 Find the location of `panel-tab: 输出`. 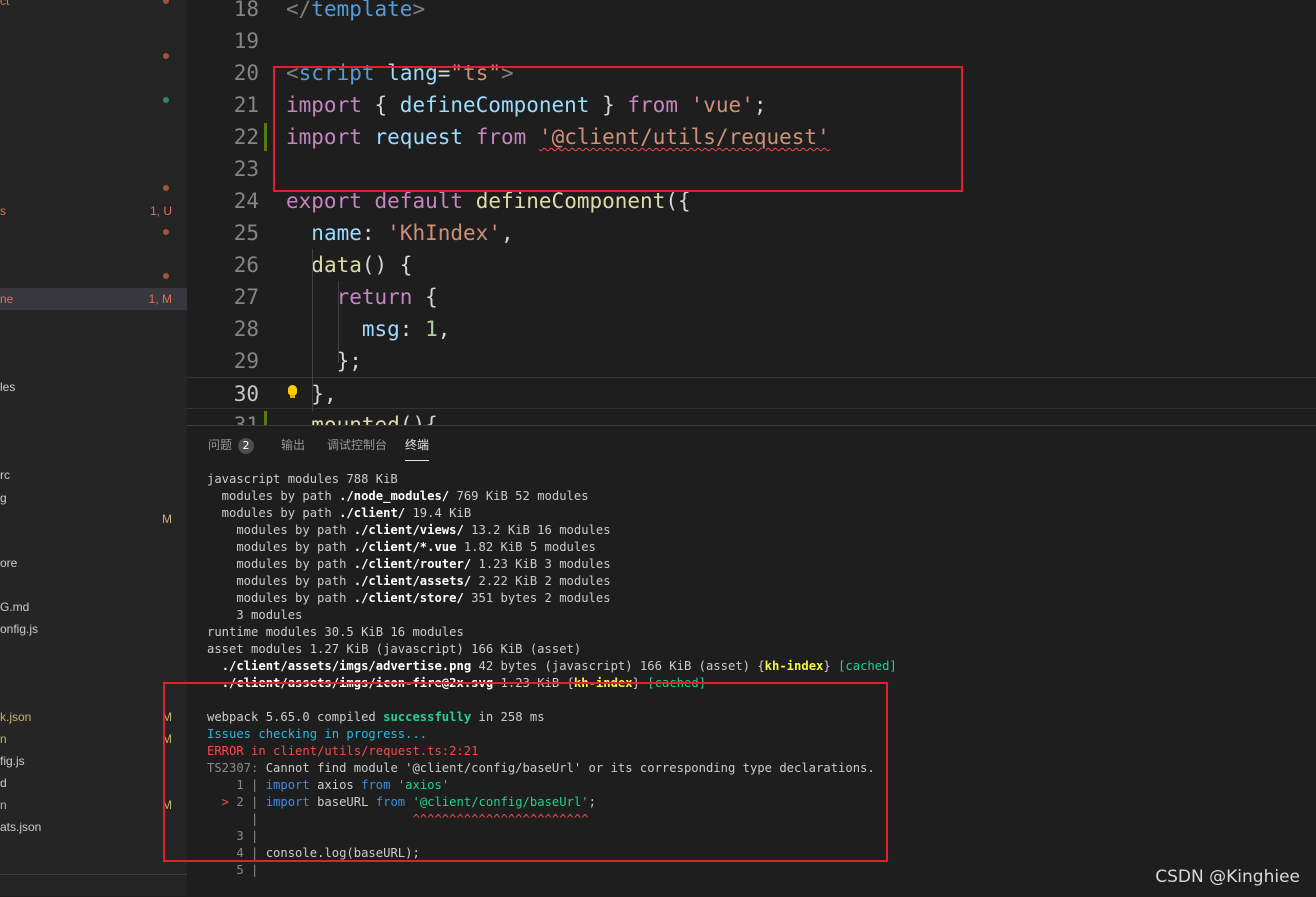

panel-tab: 输出 is located at coordinates (293, 448).